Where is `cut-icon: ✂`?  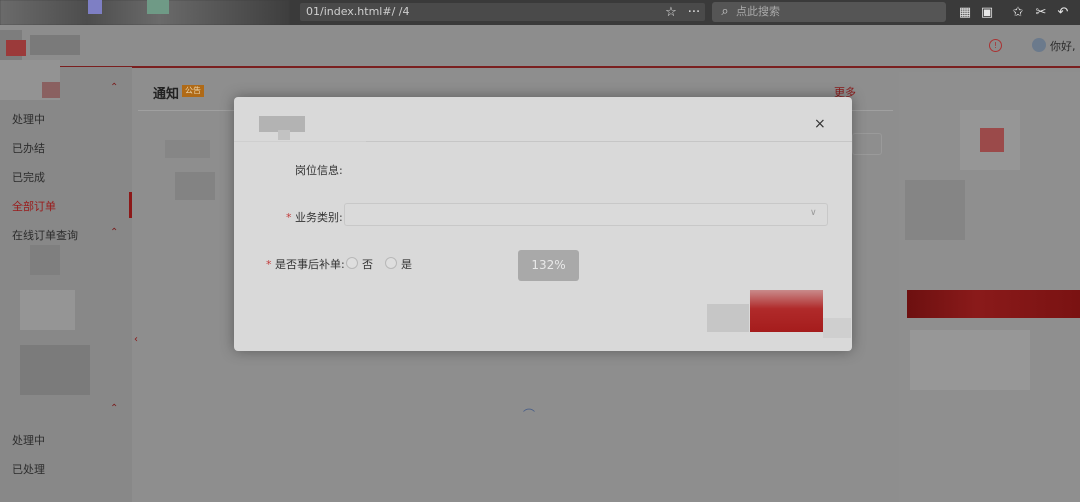
cut-icon: ✂ is located at coordinates (1041, 12).